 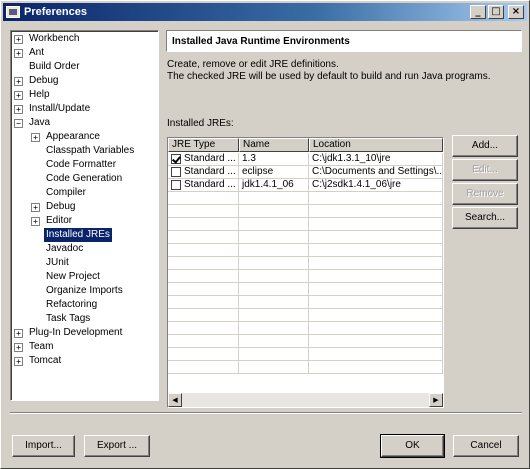 I want to click on cell-location: C:\jdk1.3.1_10\jre, so click(x=376, y=159).